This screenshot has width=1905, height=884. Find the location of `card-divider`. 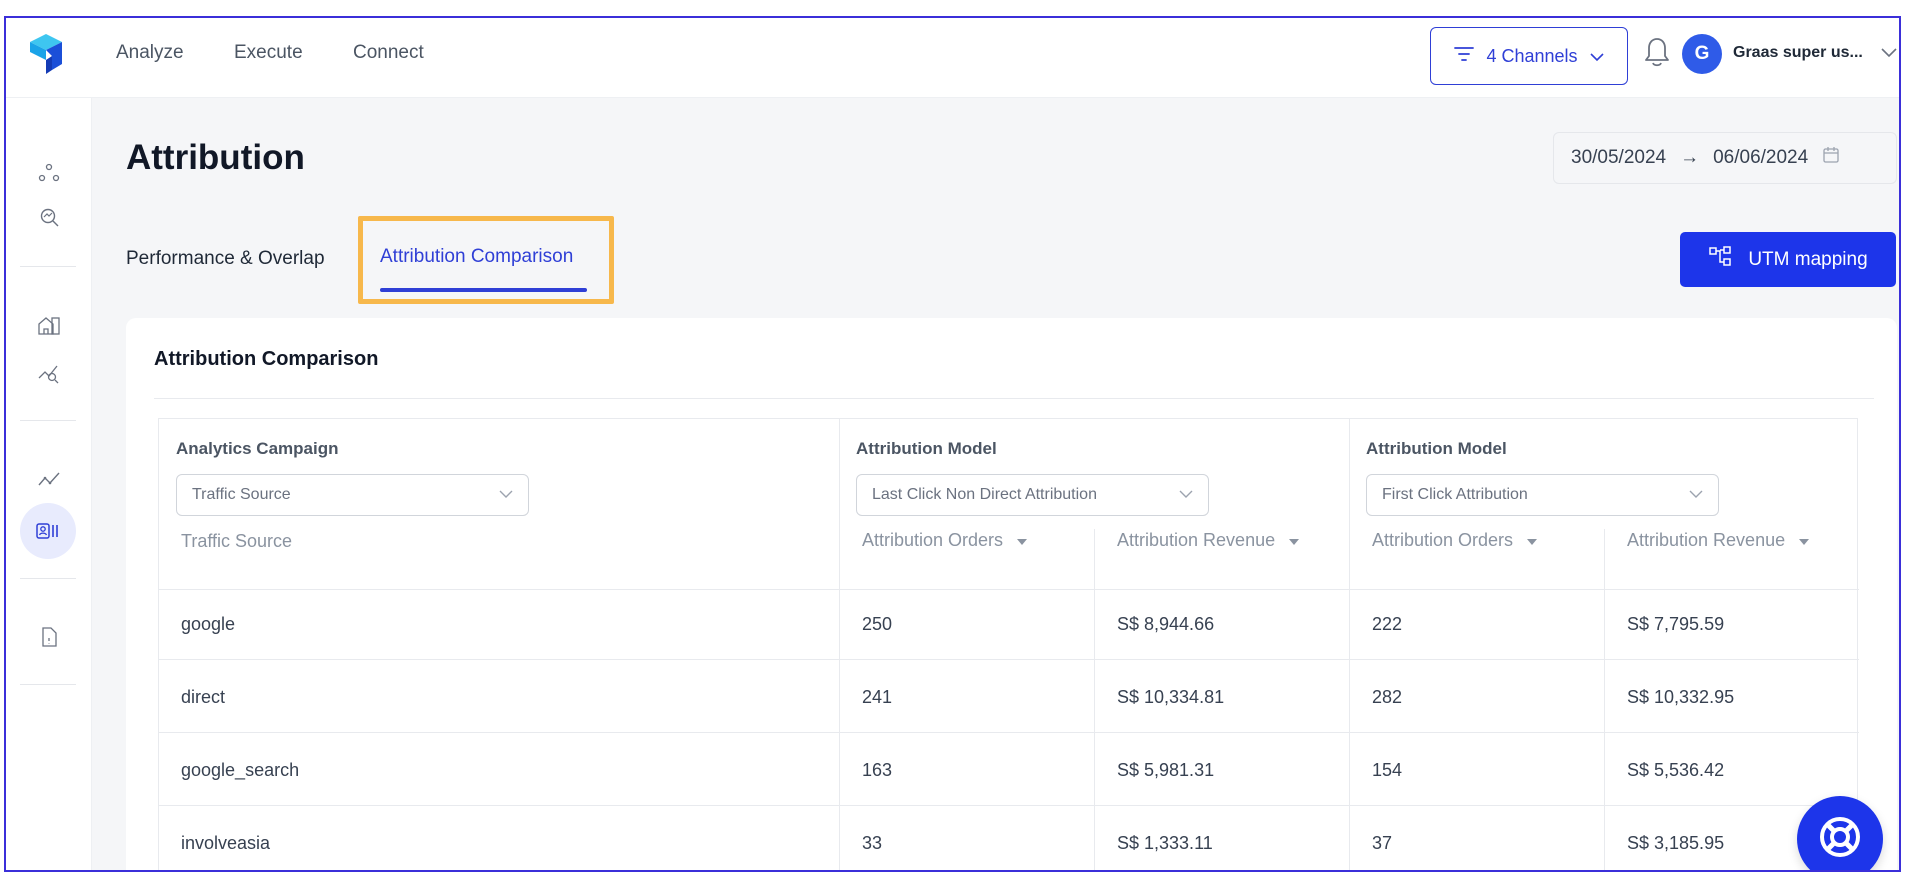

card-divider is located at coordinates (1014, 398).